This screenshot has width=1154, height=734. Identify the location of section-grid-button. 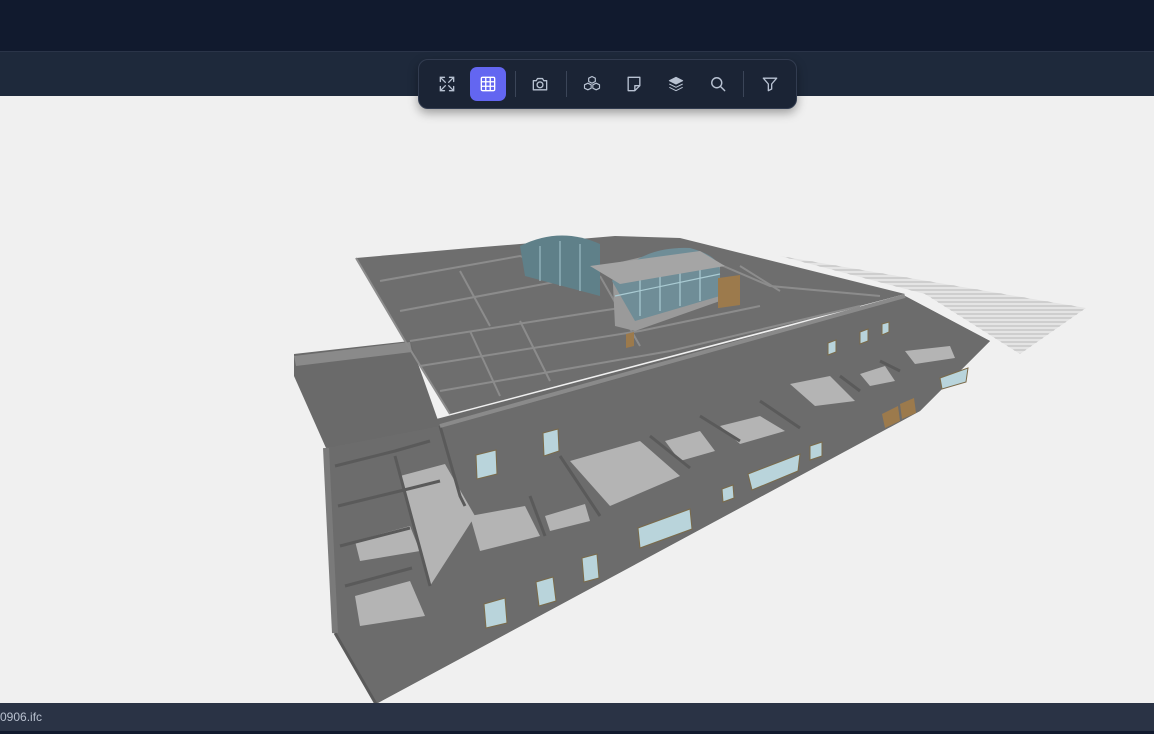
(488, 84).